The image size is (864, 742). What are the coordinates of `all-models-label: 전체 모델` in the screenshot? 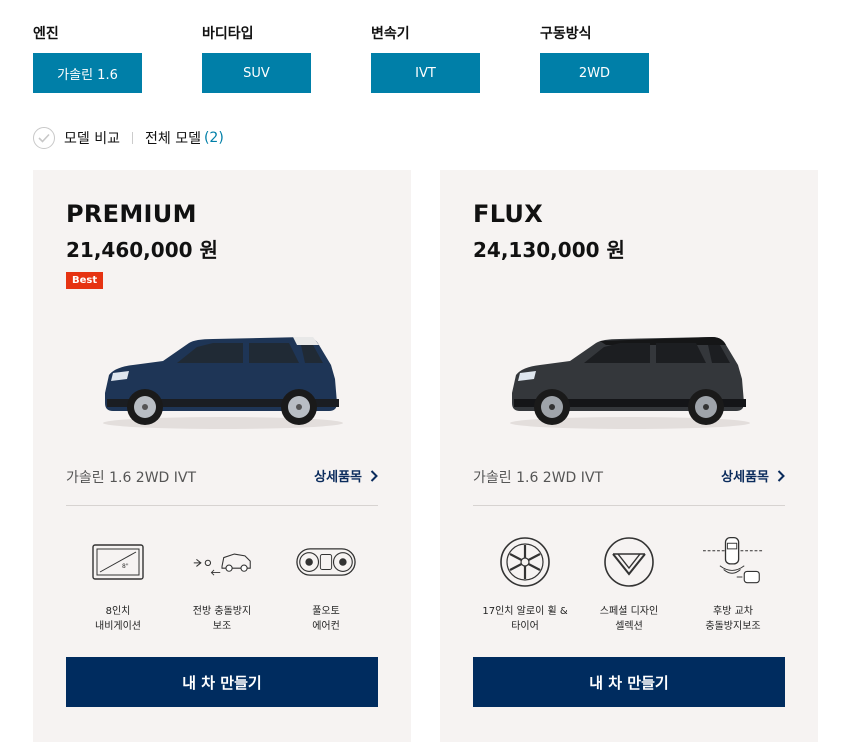 It's located at (172, 139).